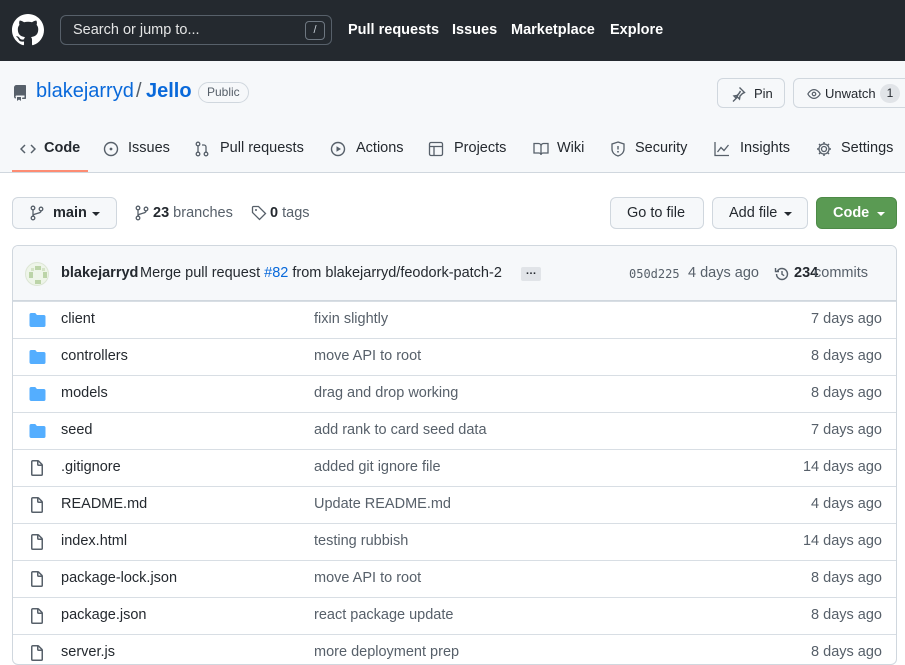 The width and height of the screenshot is (905, 665). I want to click on repo-owner-link: blakejarryd, so click(85, 91).